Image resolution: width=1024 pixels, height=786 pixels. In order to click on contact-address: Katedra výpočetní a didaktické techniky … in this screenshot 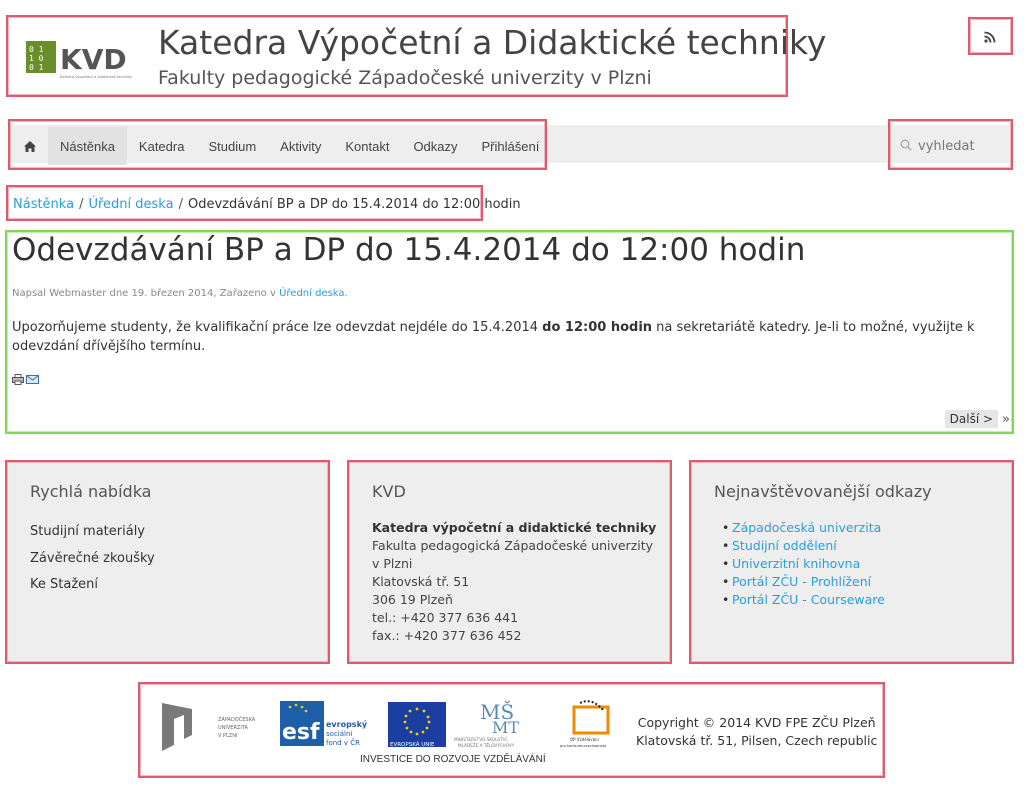, I will do `click(514, 581)`.